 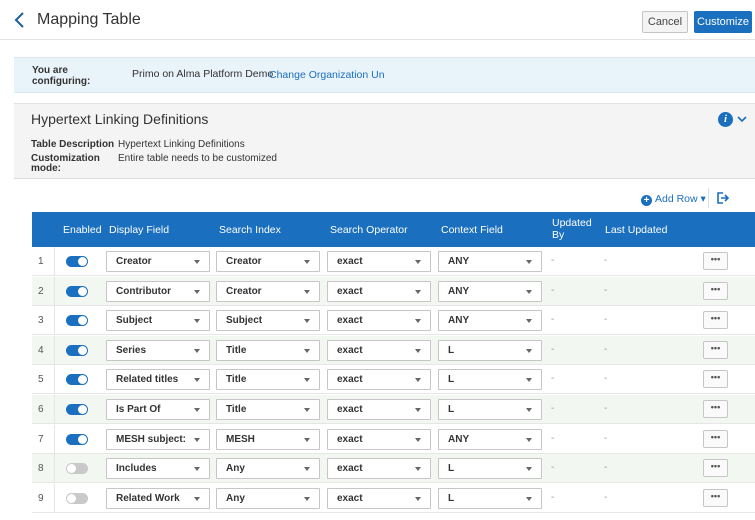 I want to click on export-icon, so click(x=723, y=198).